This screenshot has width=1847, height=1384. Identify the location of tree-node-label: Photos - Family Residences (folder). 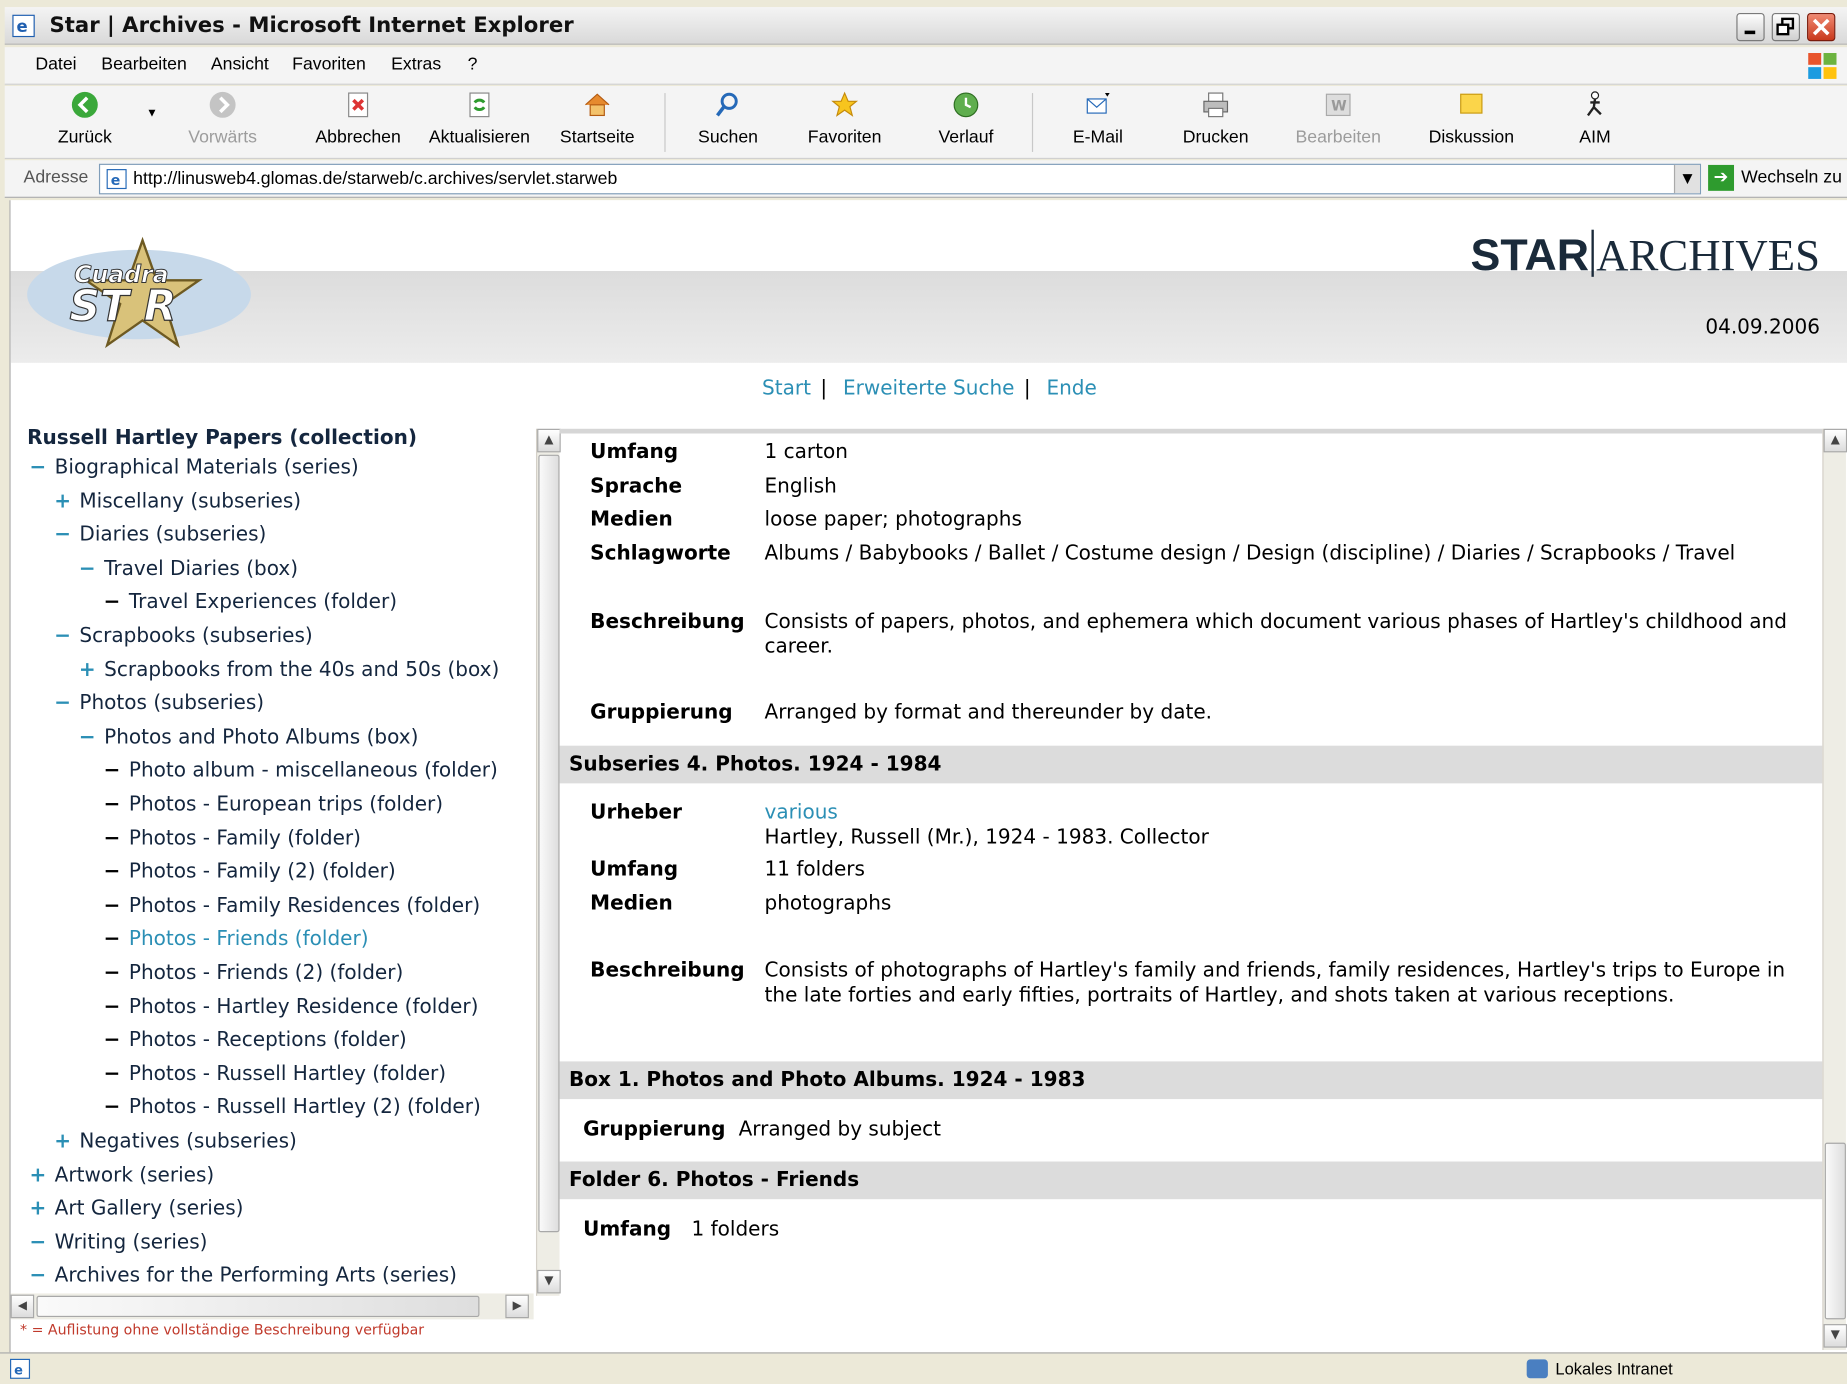
(304, 906).